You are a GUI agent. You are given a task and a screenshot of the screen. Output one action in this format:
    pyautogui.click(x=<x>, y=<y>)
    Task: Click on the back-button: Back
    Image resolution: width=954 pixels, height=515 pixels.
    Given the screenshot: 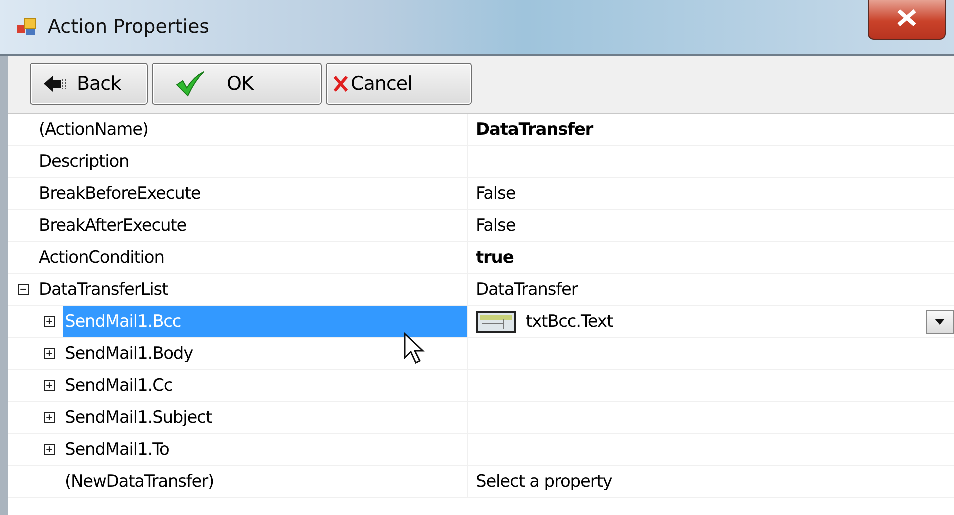 What is the action you would take?
    pyautogui.click(x=89, y=84)
    